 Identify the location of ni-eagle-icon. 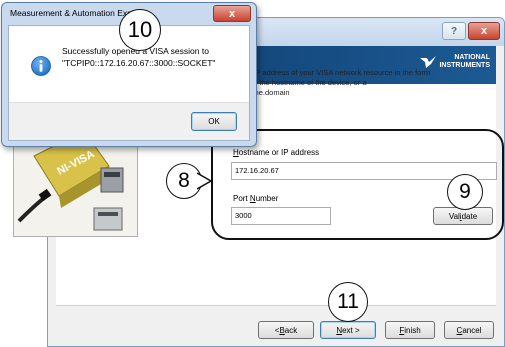
(428, 62).